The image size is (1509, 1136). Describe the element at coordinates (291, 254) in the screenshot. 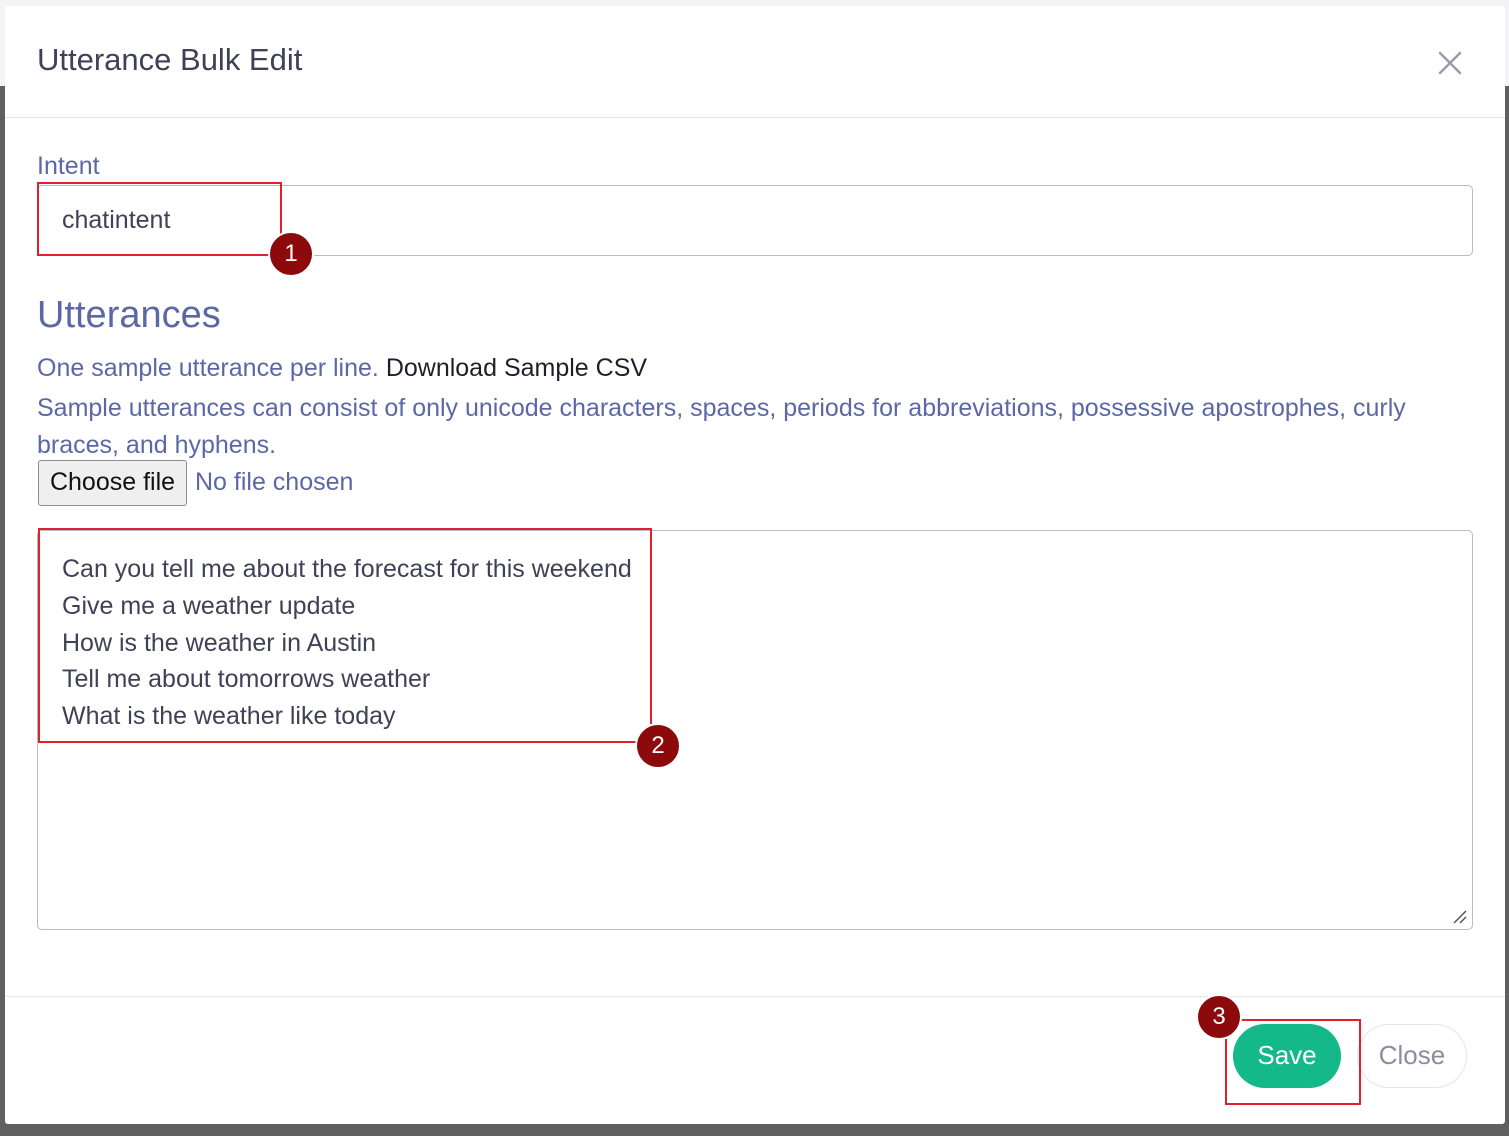

I see `callout-badge-1: 1` at that location.